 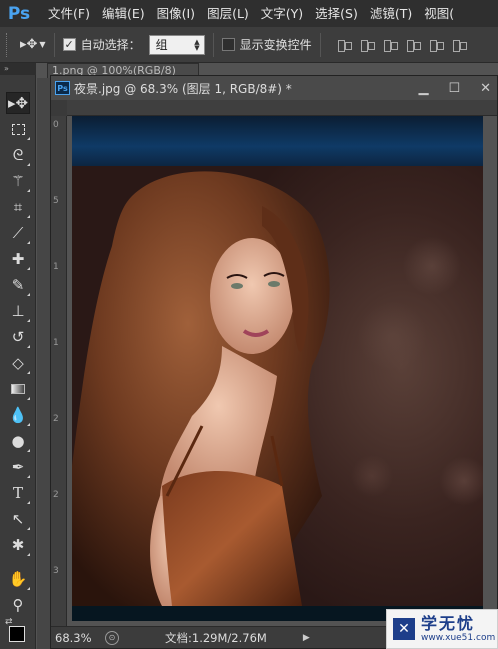 I want to click on blur-tool-icon: 💧, so click(x=18, y=415).